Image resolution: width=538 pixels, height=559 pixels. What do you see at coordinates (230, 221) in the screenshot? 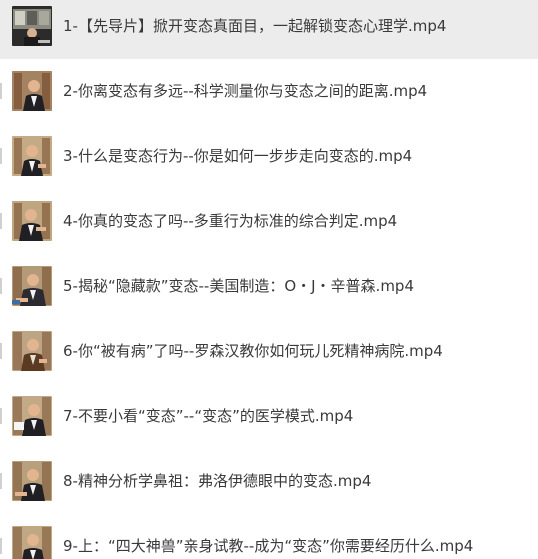
I see `file-name: 4-你真的变态了吗--多重行为标准的综合判定.mp4` at bounding box center [230, 221].